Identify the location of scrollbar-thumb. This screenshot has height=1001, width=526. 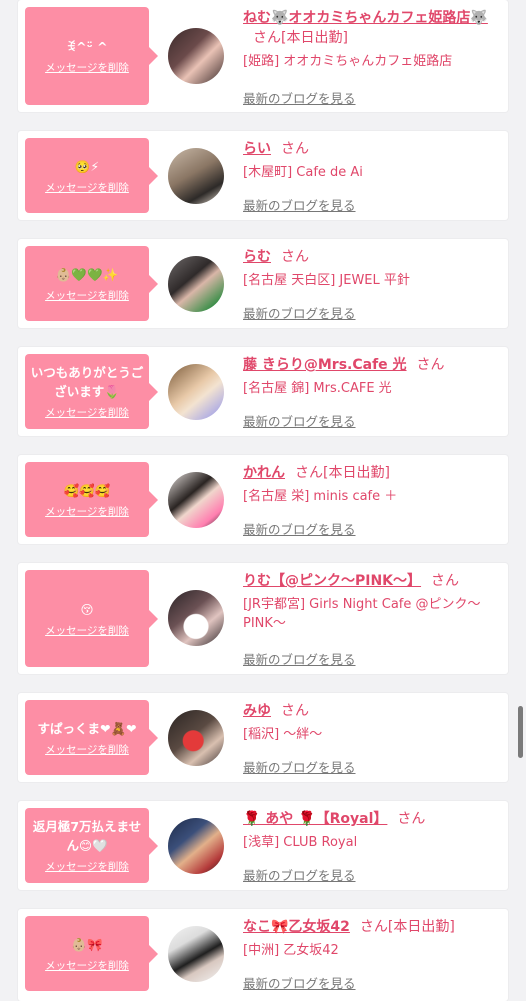
(520, 732).